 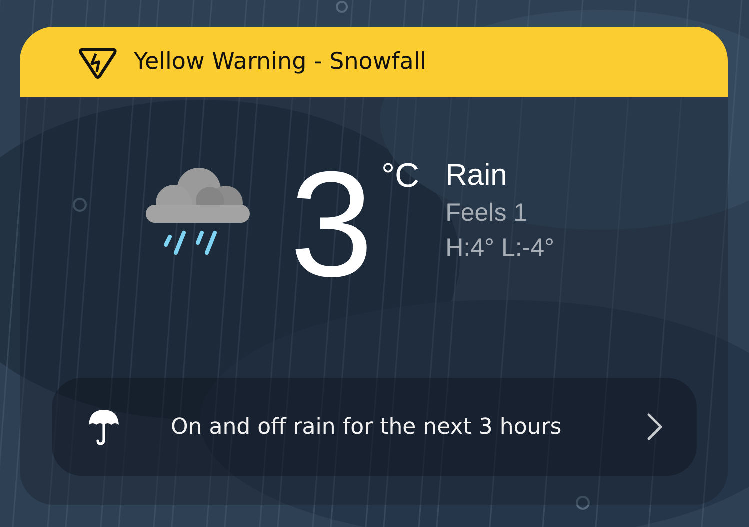 What do you see at coordinates (104, 427) in the screenshot?
I see `umbrella-icon` at bounding box center [104, 427].